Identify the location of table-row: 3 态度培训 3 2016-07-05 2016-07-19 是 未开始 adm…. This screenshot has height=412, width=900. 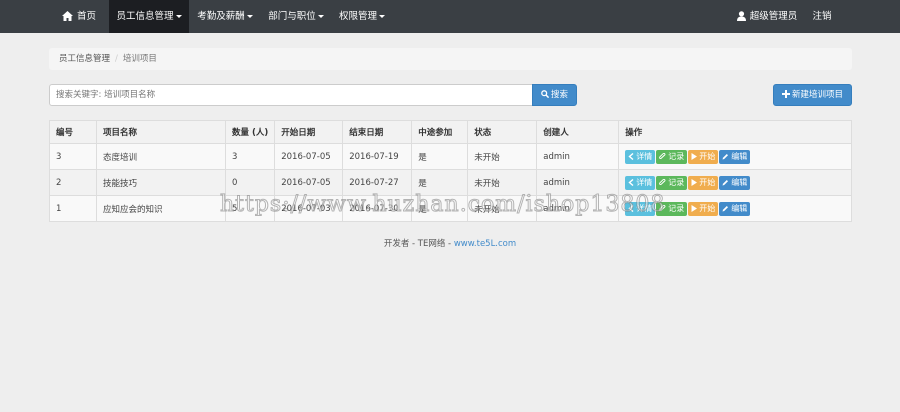
(450, 156).